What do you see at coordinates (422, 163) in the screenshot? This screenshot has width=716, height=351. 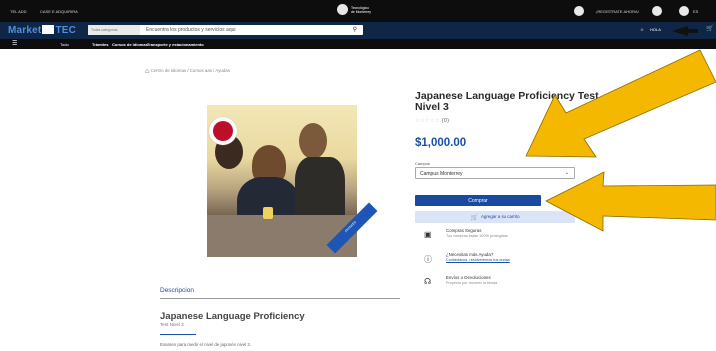 I see `campus-label: Campus` at bounding box center [422, 163].